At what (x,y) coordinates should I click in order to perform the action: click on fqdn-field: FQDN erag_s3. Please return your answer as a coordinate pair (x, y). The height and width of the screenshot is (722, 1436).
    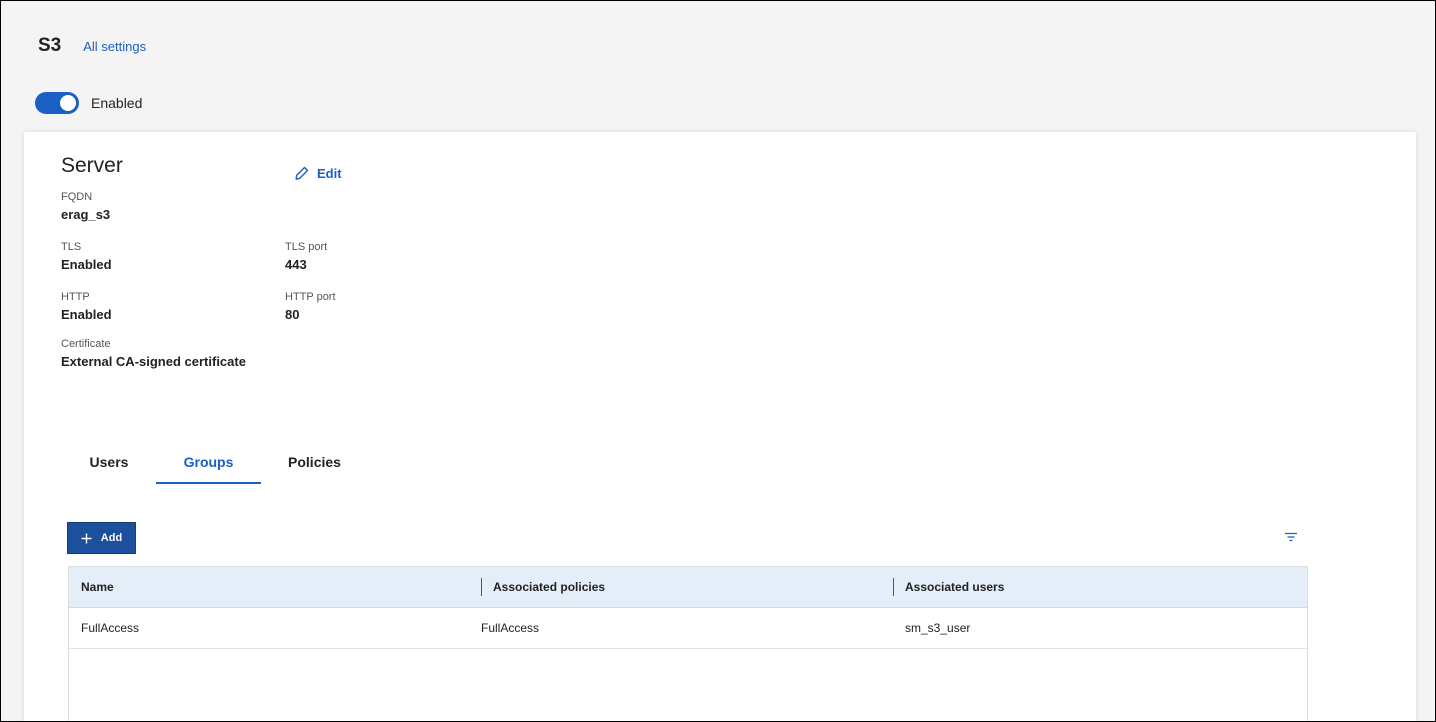
    Looking at the image, I should click on (85, 206).